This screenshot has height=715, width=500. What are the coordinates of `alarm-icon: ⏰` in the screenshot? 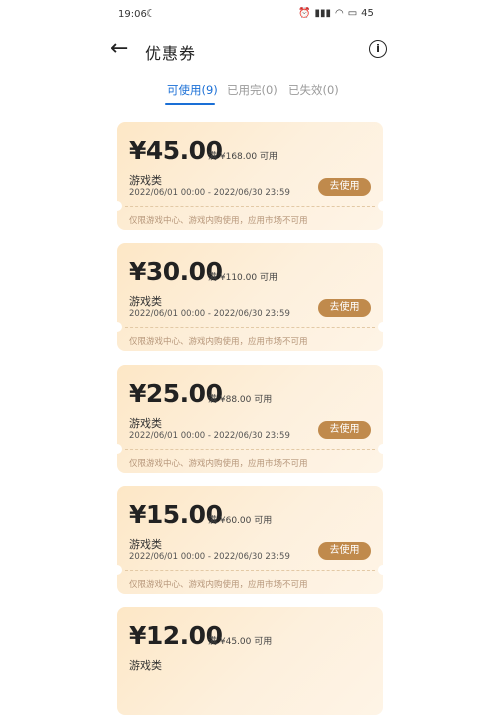 It's located at (304, 13).